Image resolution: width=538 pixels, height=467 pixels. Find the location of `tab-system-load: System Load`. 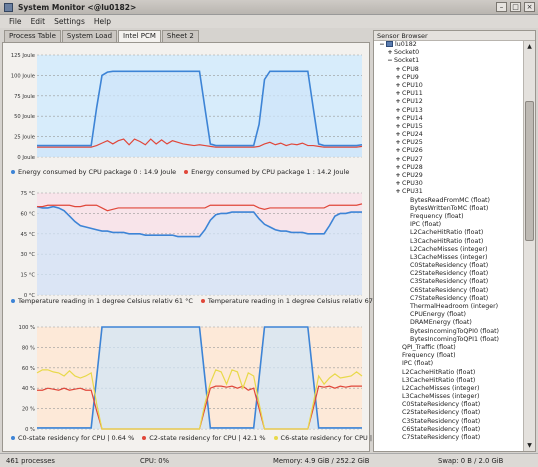

tab-system-load: System Load is located at coordinates (89, 36).